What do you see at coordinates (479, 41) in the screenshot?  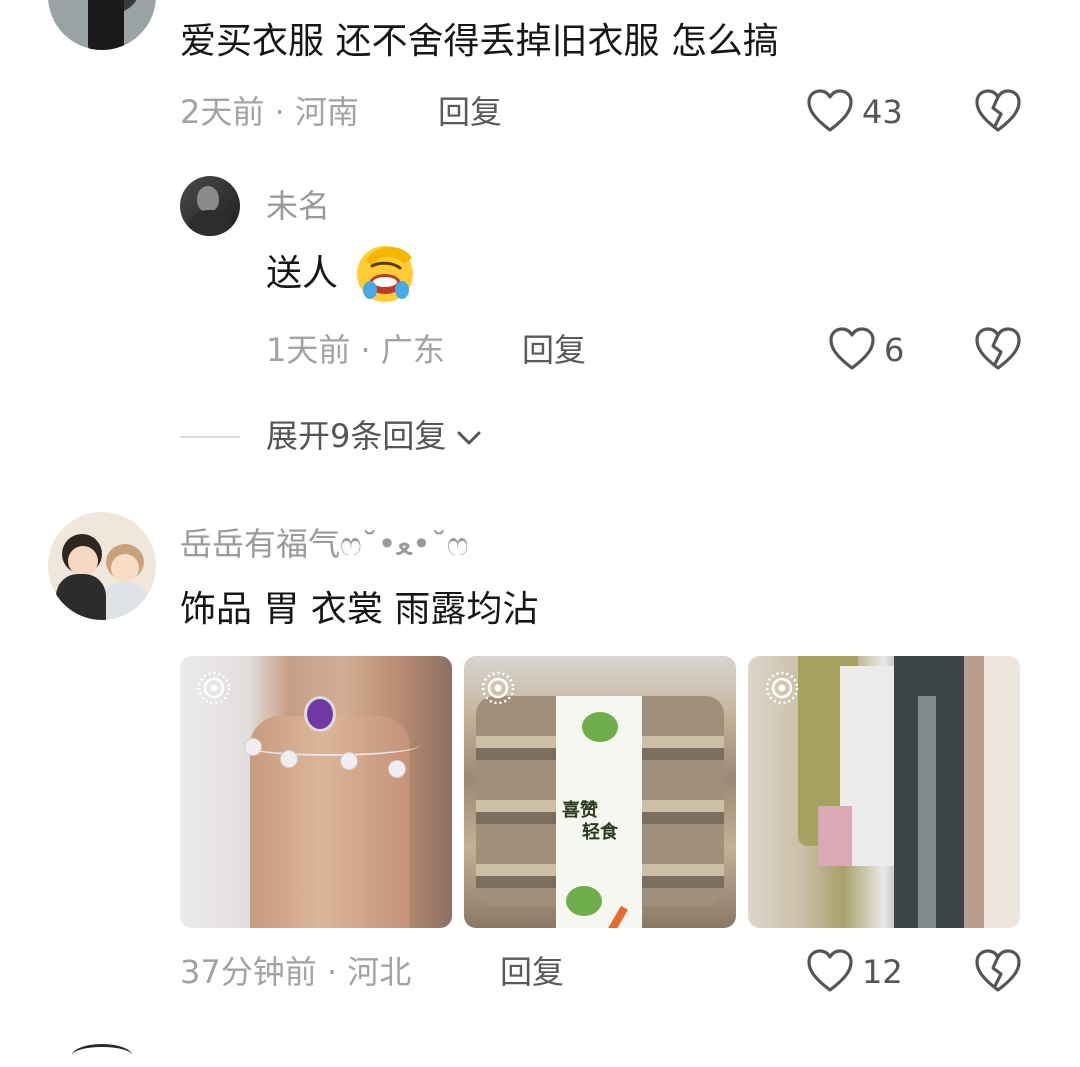 I see `comment-text: 爱买衣服 还不舍得丢掉旧衣服 怎么搞` at bounding box center [479, 41].